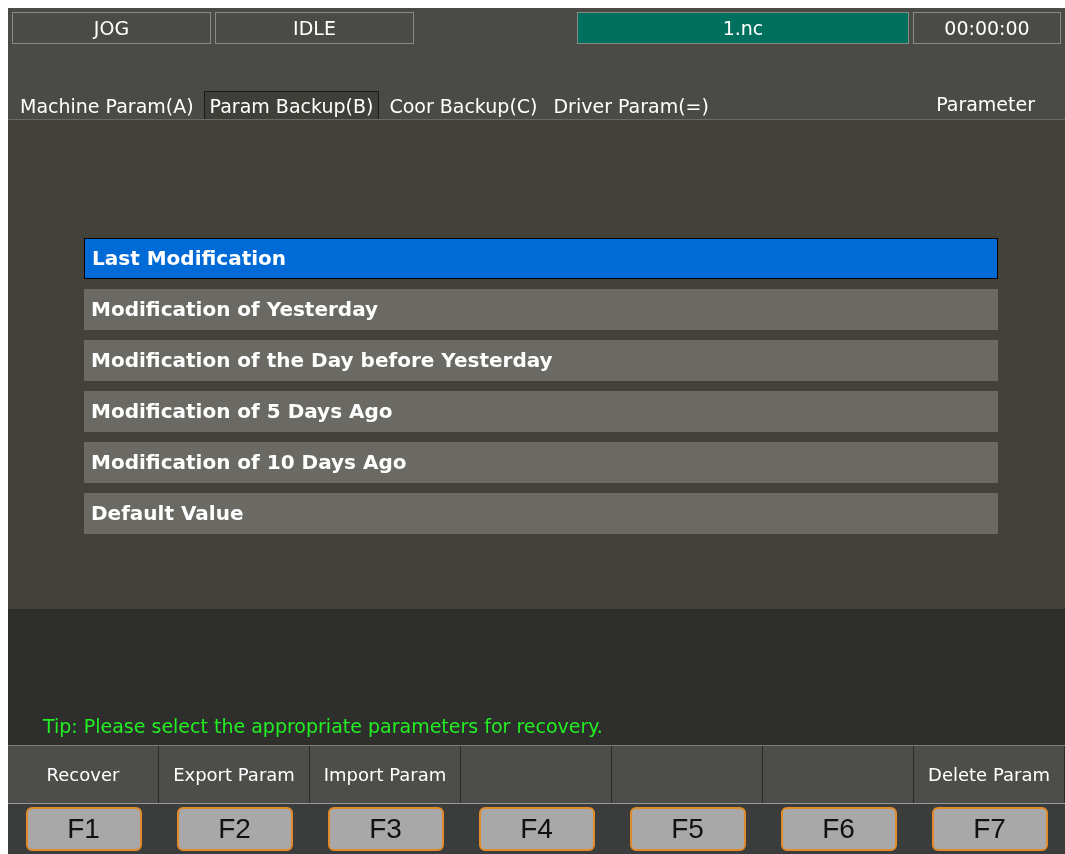 The image size is (1065, 854). Describe the element at coordinates (111, 28) in the screenshot. I see `mode-indicator: JOG` at that location.